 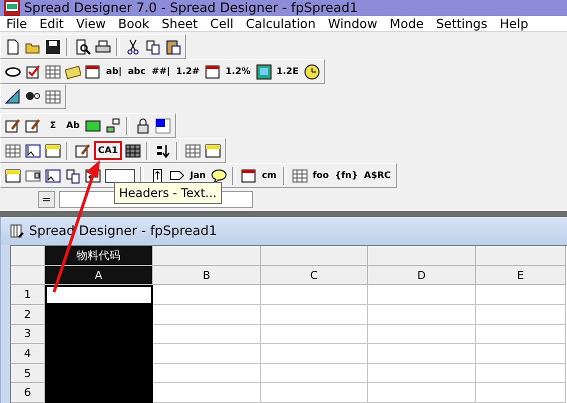 I want to click on window-title: Spread Designer 7.0 - Spread Designer - fpSpread1, so click(x=191, y=8).